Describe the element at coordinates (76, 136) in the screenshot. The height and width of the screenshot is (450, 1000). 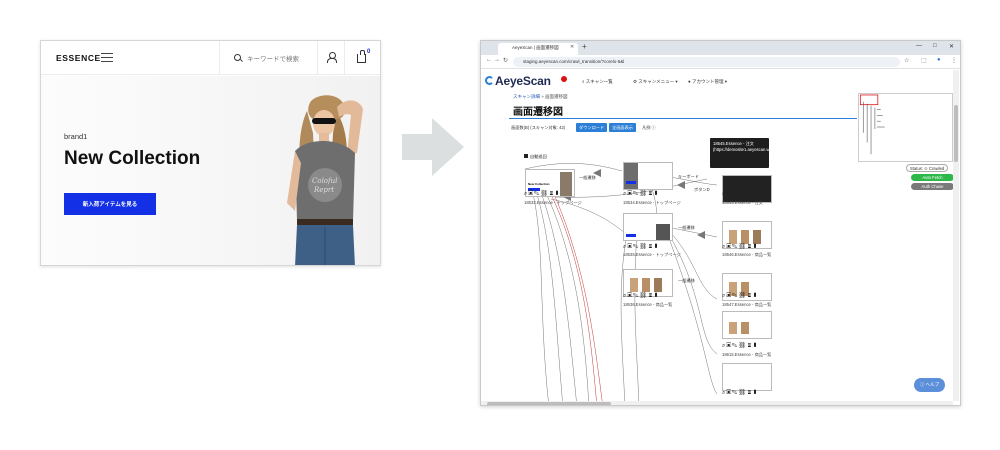
I see `hero-subtitle: brand1` at that location.